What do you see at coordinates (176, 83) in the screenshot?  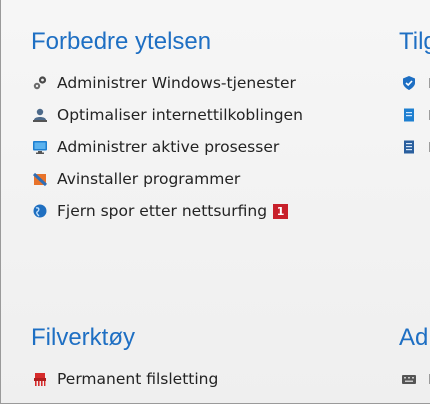 I see `item-label: Administrer Windows-tjenester` at bounding box center [176, 83].